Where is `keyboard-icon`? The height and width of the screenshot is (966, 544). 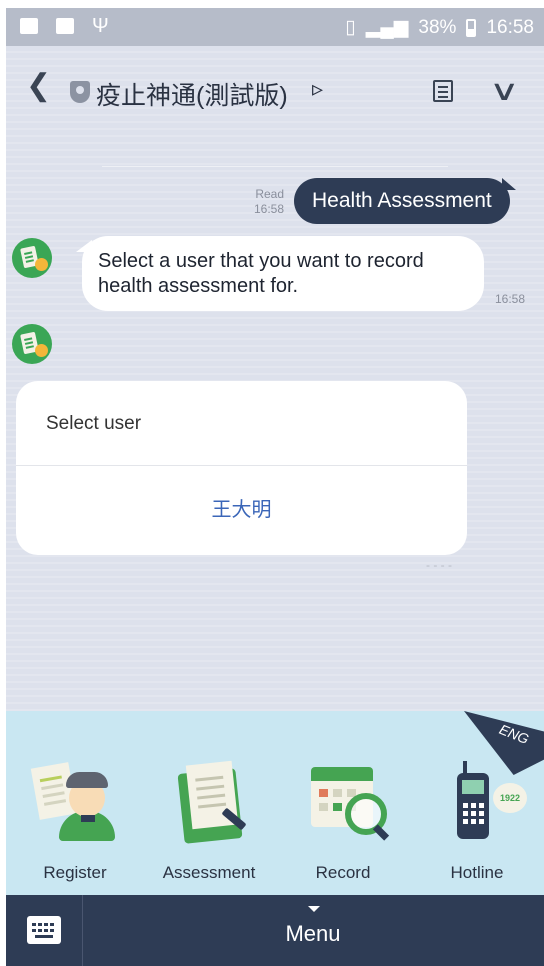
keyboard-icon is located at coordinates (44, 930).